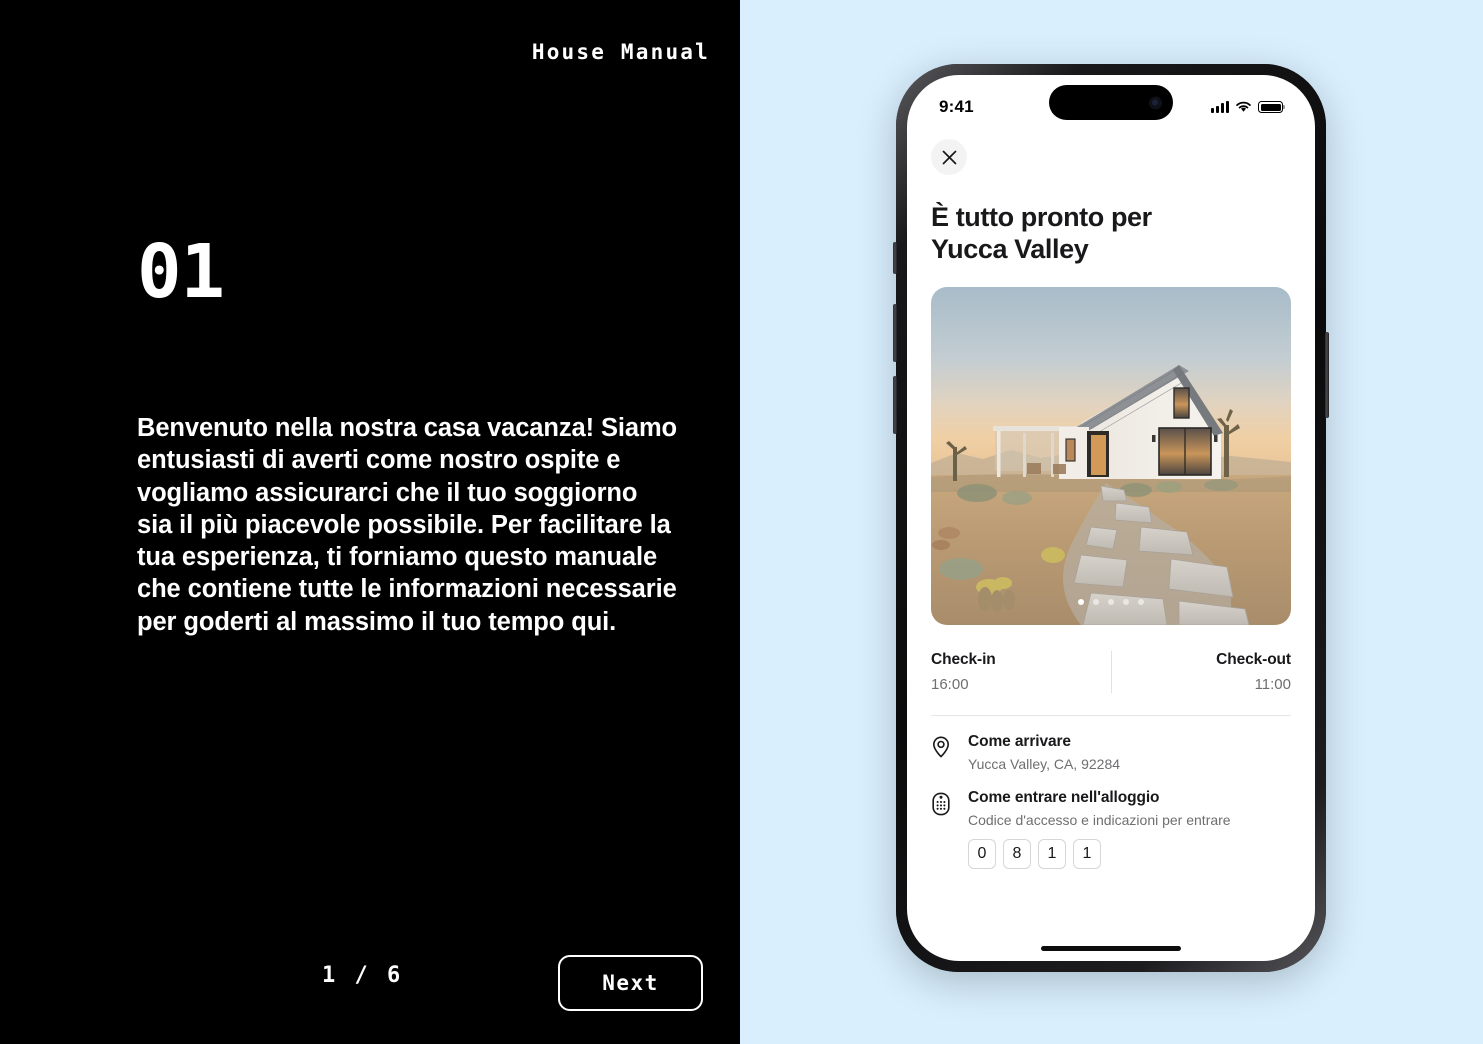  Describe the element at coordinates (1021, 672) in the screenshot. I see `checkin-cell: Check-in 16:00` at that location.